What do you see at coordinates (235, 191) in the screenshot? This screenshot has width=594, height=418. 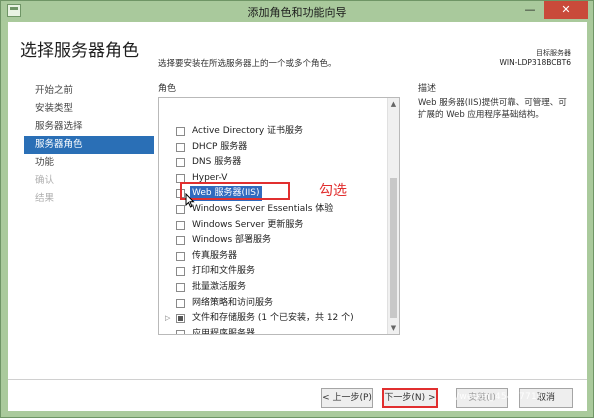 I see `annotation-highlight-box` at bounding box center [235, 191].